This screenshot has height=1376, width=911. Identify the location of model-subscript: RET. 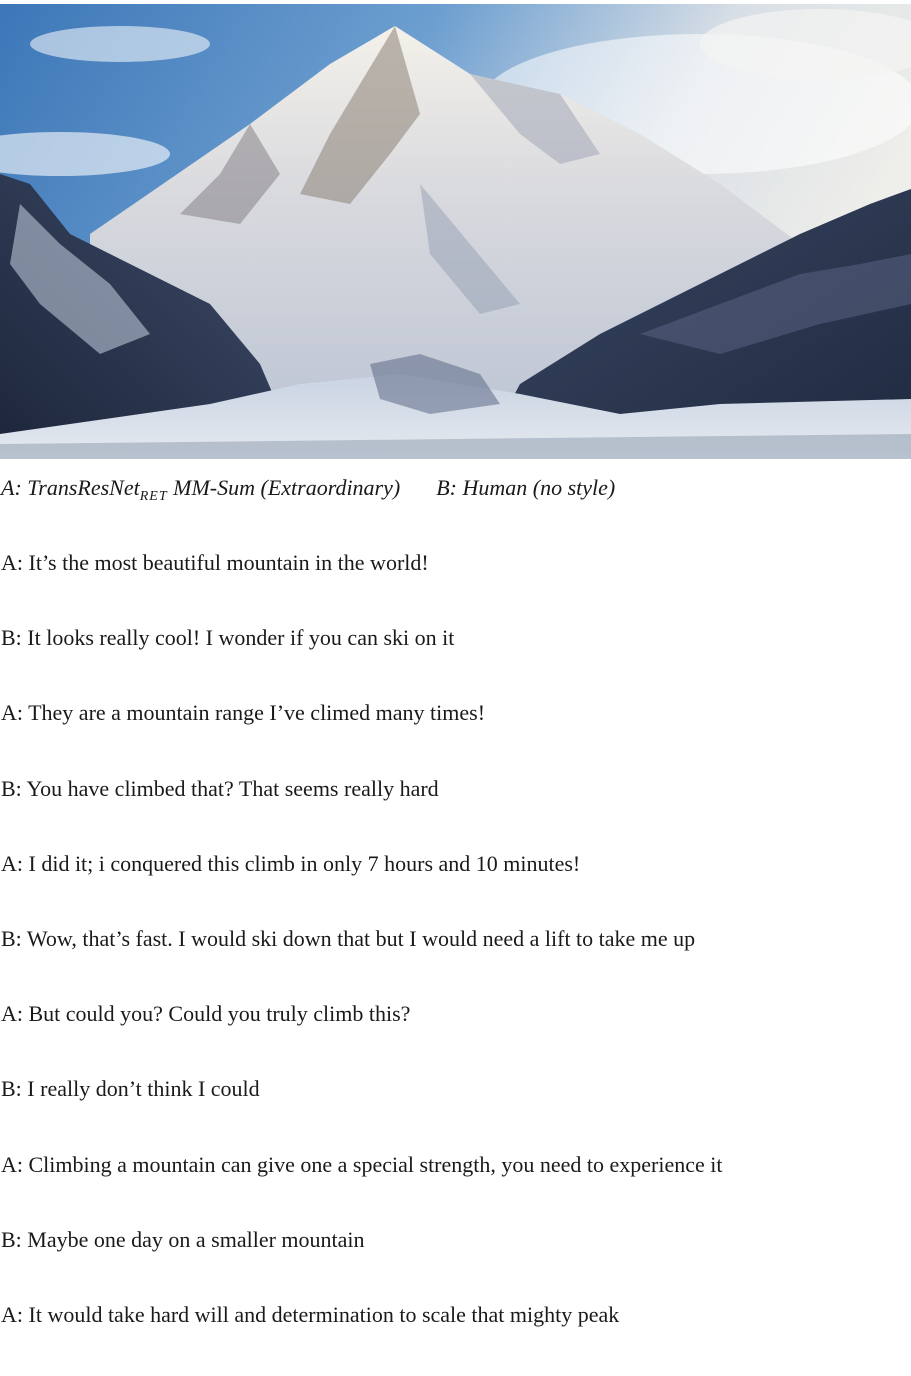
(153, 496).